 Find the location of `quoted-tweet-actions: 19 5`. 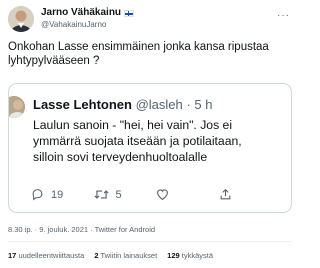

quoted-tweet-actions: 19 5 is located at coordinates (156, 194).